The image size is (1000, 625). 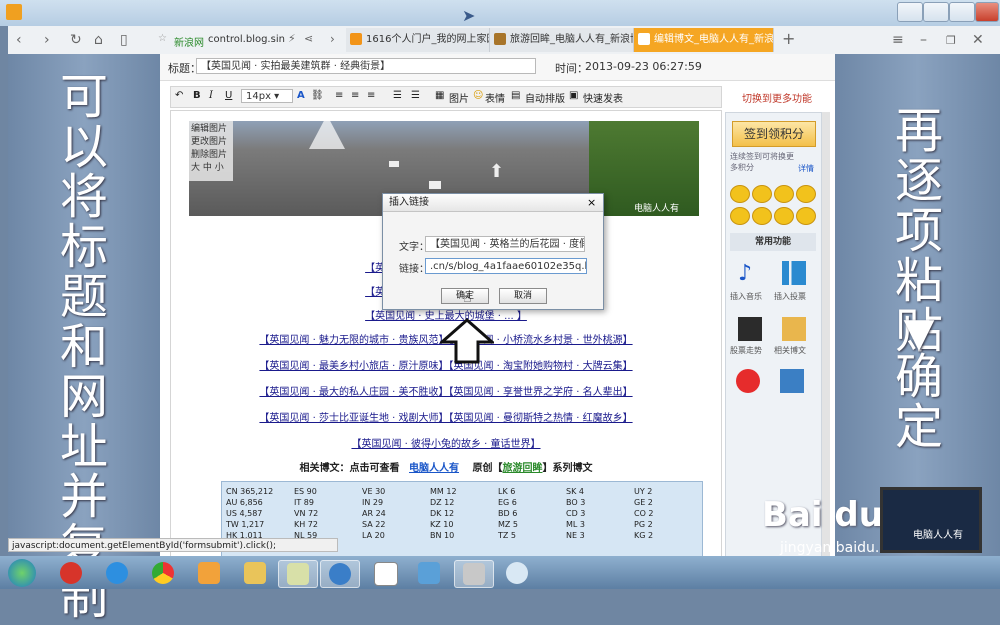 I want to click on app-red-icon, so click(x=71, y=573).